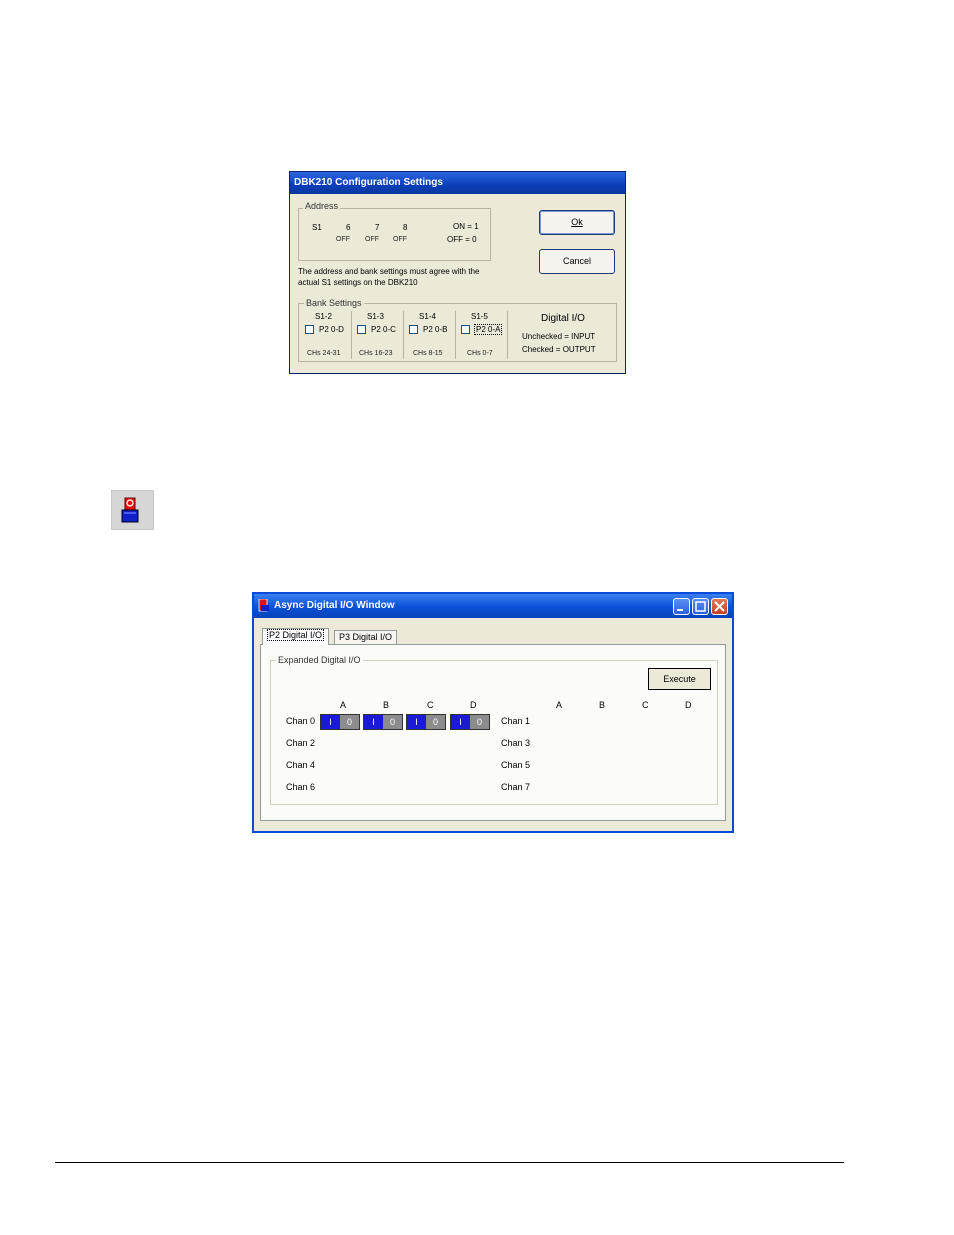  I want to click on address-legend-off: OFF = 0, so click(462, 239).